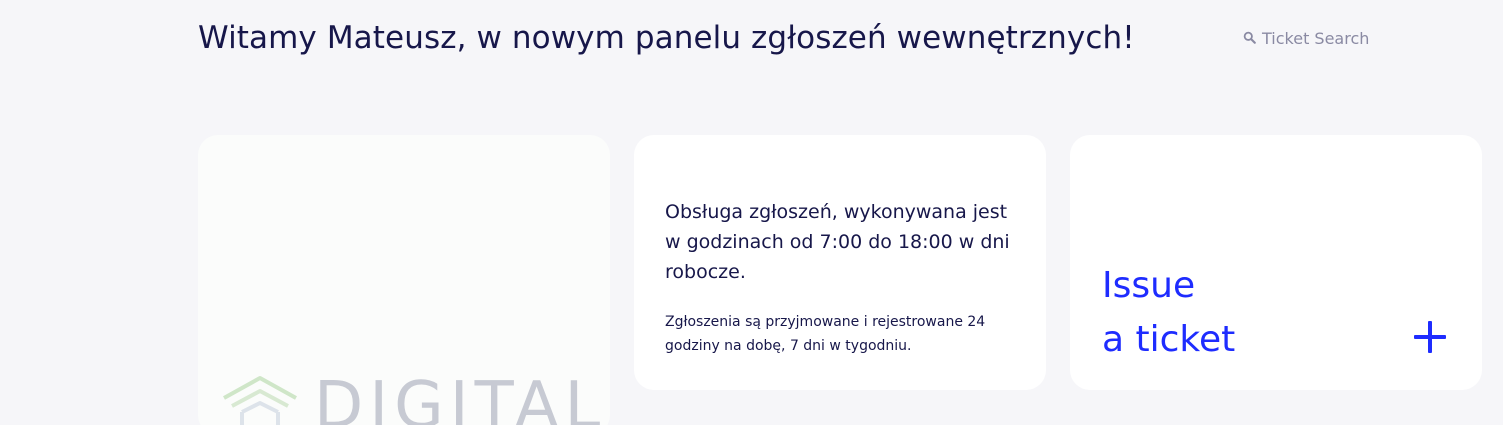 Image resolution: width=1503 pixels, height=425 pixels. What do you see at coordinates (1148, 286) in the screenshot?
I see `issue-ticket-line1: Issue` at bounding box center [1148, 286].